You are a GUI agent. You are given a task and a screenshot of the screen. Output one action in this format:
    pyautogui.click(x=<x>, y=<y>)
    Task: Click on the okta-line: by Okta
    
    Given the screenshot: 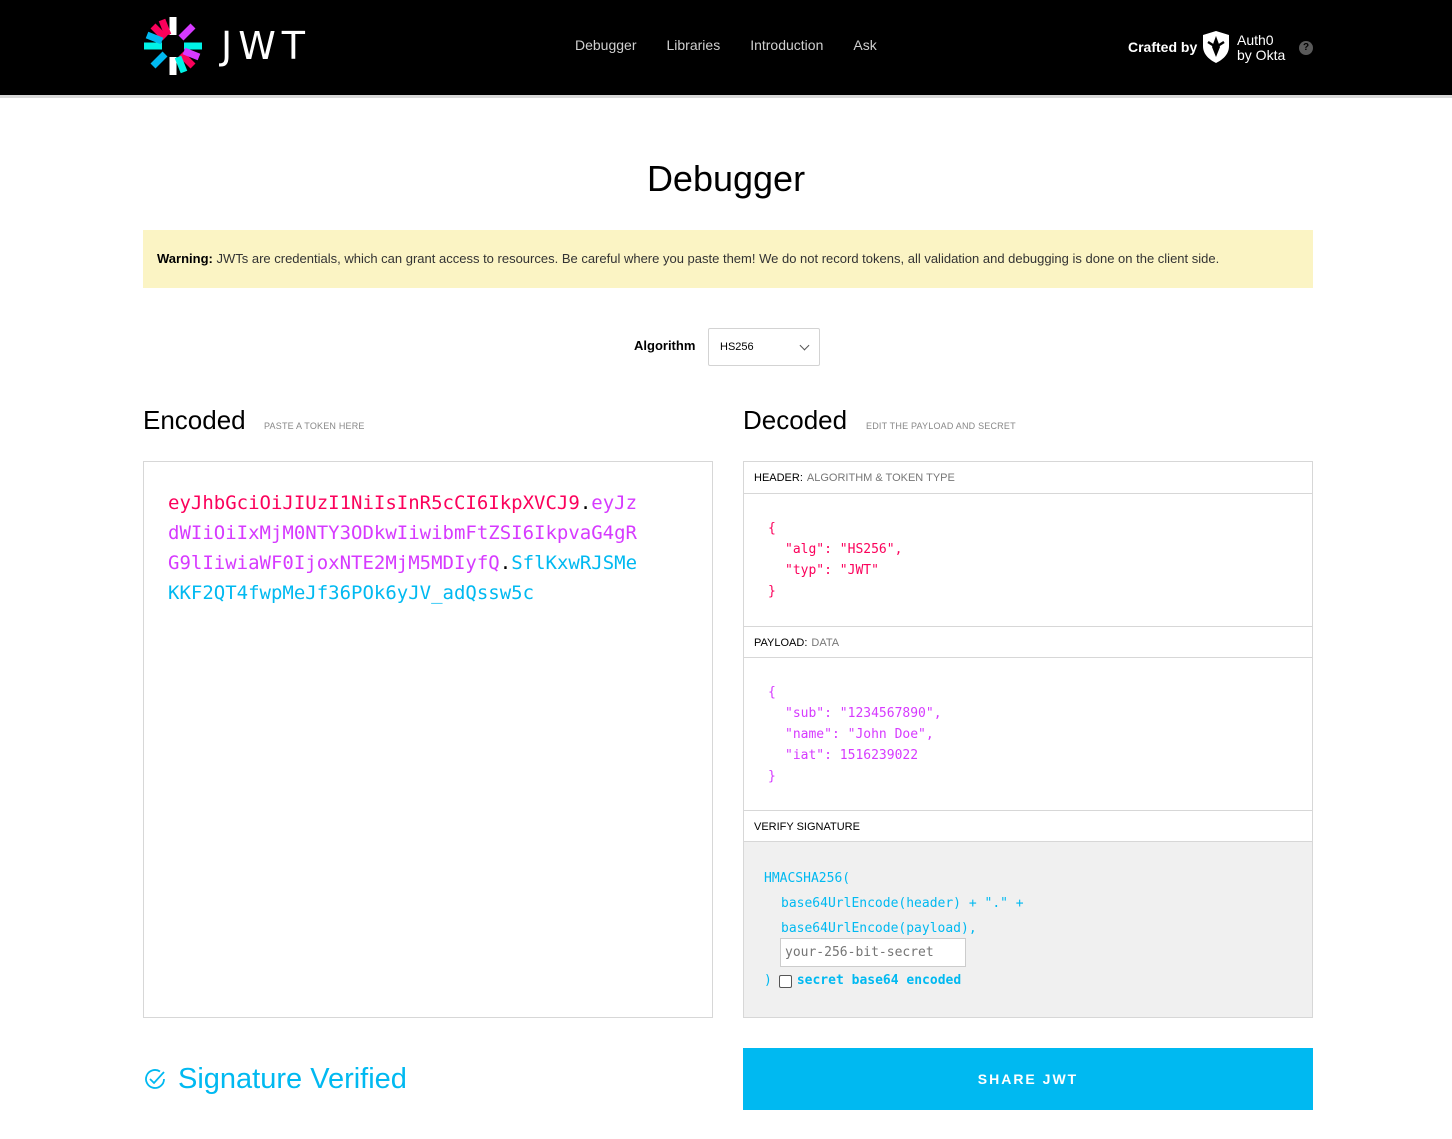 What is the action you would take?
    pyautogui.click(x=1261, y=55)
    